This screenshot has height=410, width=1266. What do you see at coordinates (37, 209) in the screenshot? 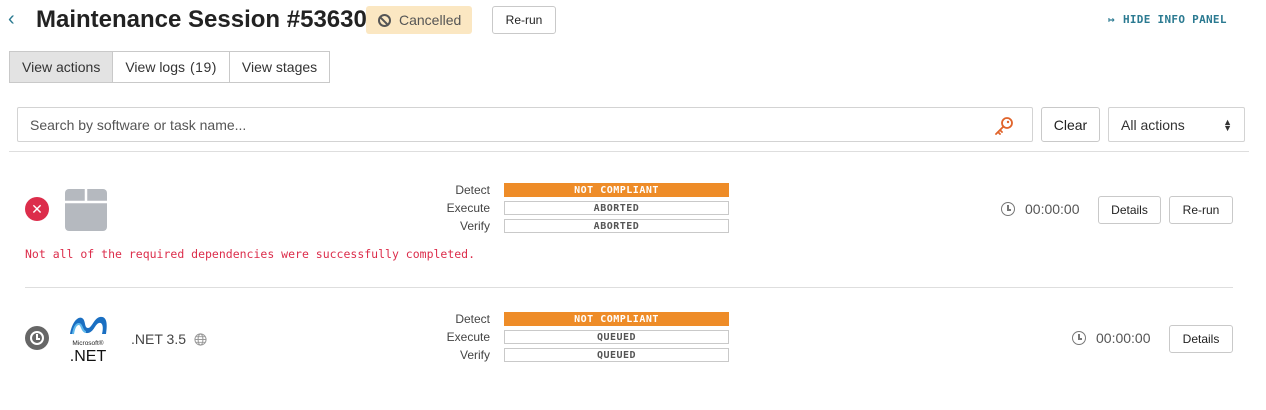
I see `failed-x-icon: ✕` at bounding box center [37, 209].